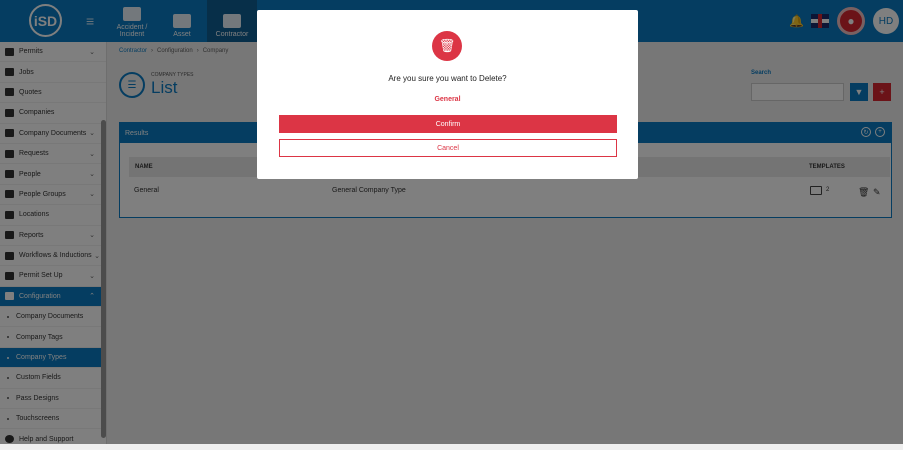 The height and width of the screenshot is (450, 903). Describe the element at coordinates (447, 46) in the screenshot. I see `trash-icon: 🗑` at that location.